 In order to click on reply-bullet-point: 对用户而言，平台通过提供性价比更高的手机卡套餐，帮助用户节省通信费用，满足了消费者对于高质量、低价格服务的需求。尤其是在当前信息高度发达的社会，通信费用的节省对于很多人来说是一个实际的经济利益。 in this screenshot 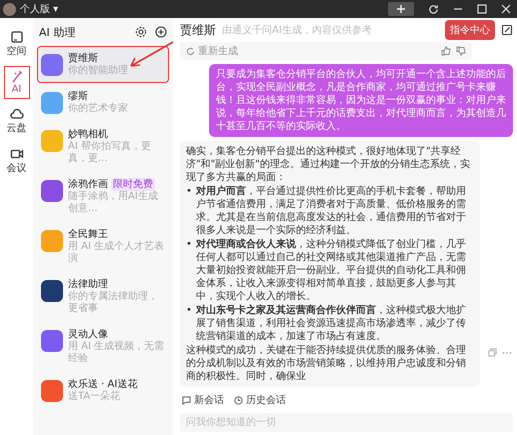, I will do `click(331, 211)`.